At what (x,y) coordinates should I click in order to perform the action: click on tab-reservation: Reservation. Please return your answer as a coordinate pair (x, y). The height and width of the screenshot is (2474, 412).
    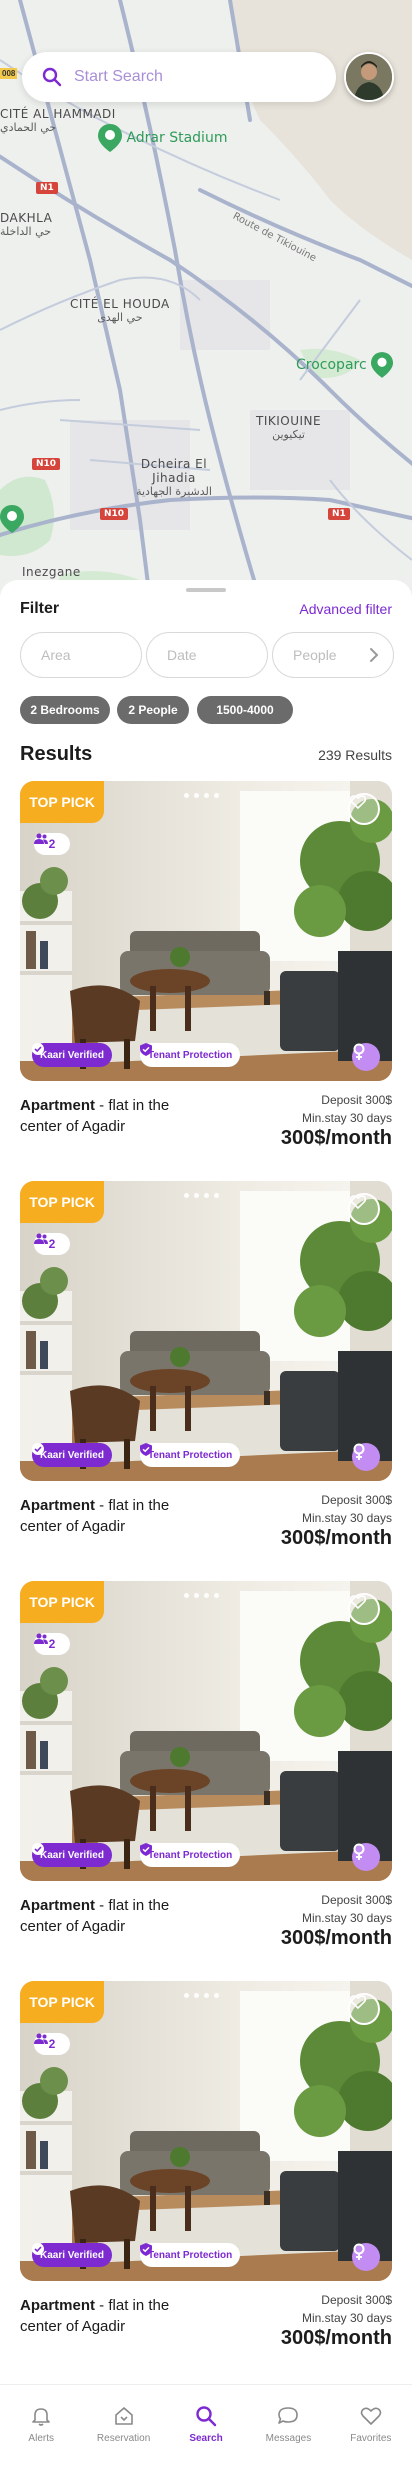
    Looking at the image, I should click on (123, 2429).